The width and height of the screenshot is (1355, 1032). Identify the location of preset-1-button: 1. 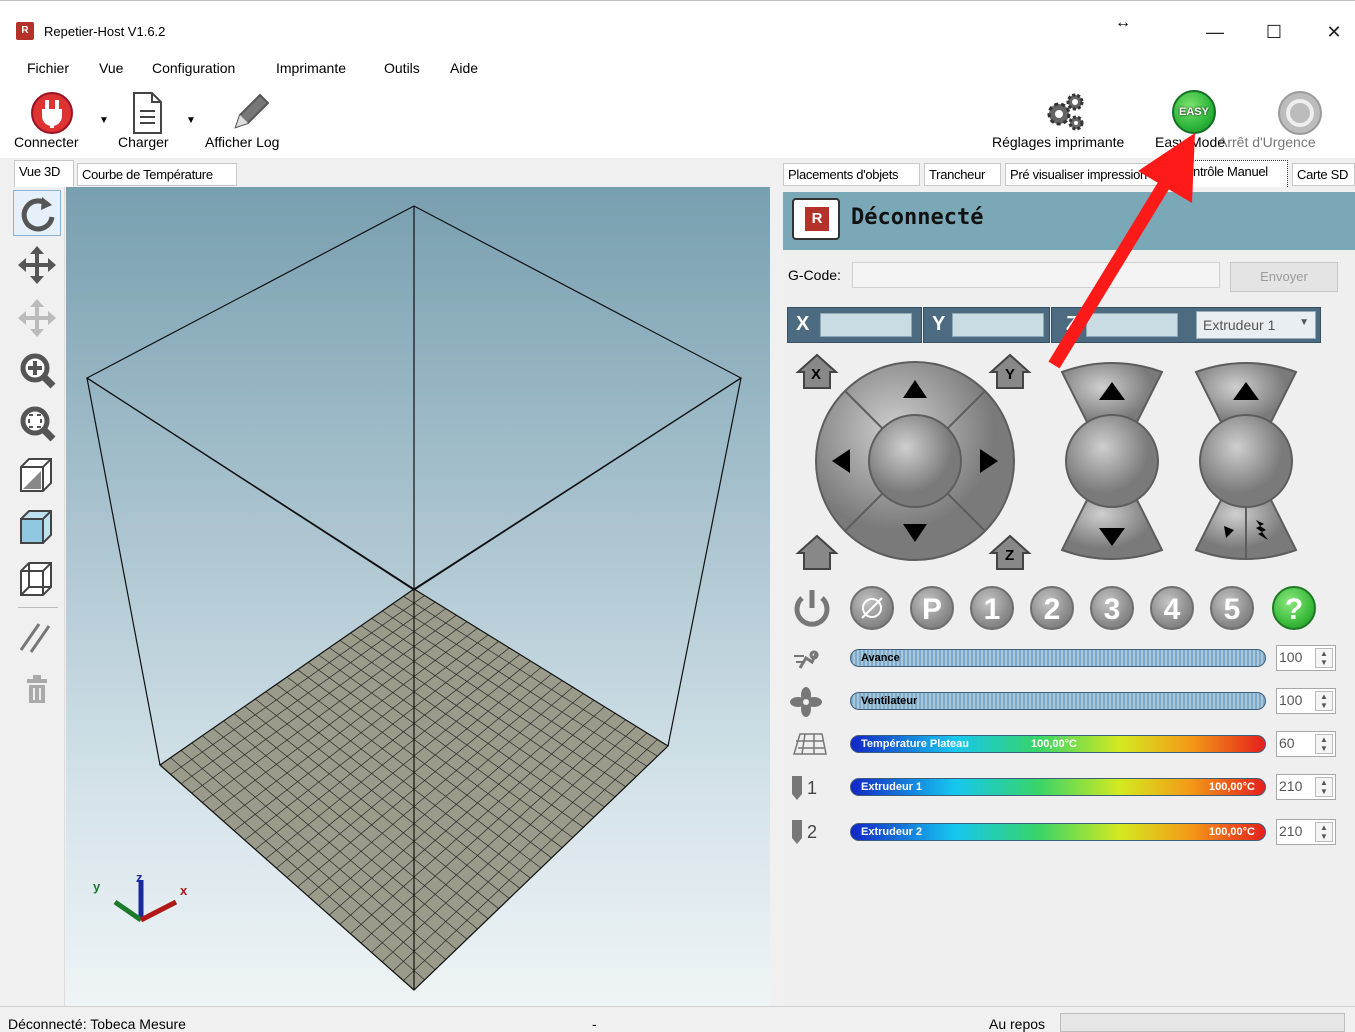
(992, 608).